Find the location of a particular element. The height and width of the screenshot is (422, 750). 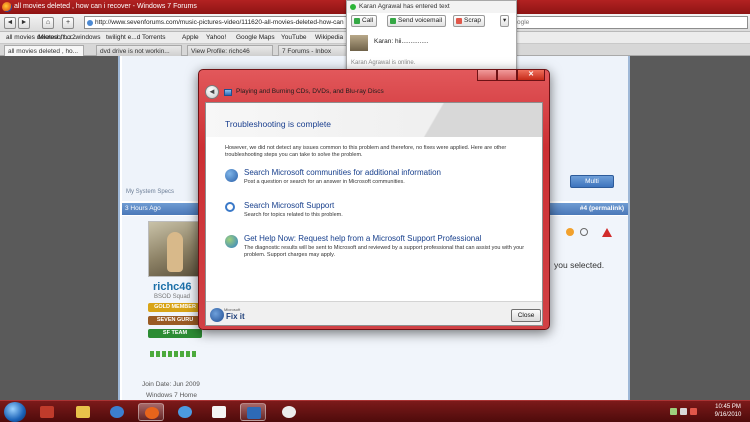

call-button: Call is located at coordinates (364, 21).